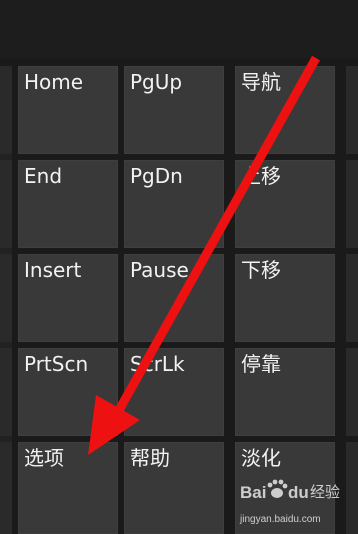 This screenshot has height=534, width=358. What do you see at coordinates (56, 364) in the screenshot?
I see `key-label: PrtScn` at bounding box center [56, 364].